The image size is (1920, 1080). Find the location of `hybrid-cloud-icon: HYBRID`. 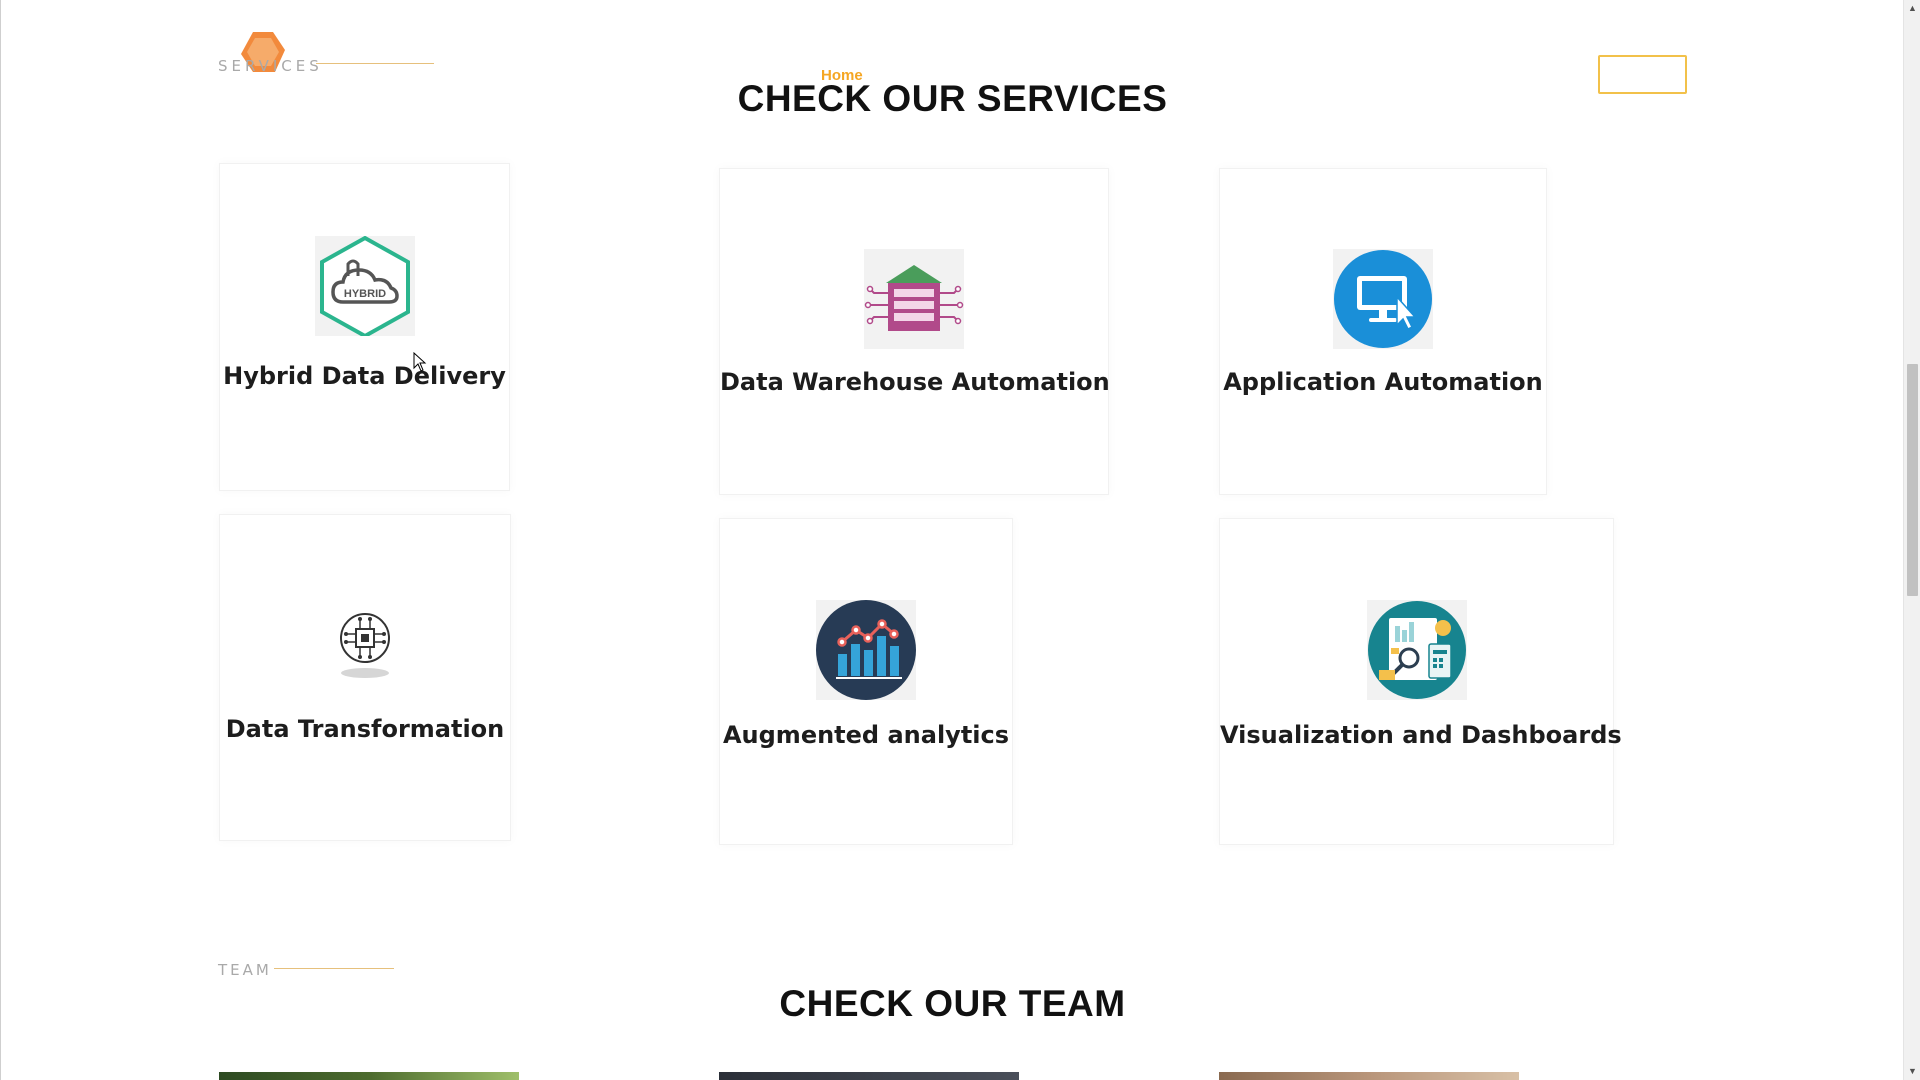

hybrid-cloud-icon: HYBRID is located at coordinates (364, 287).